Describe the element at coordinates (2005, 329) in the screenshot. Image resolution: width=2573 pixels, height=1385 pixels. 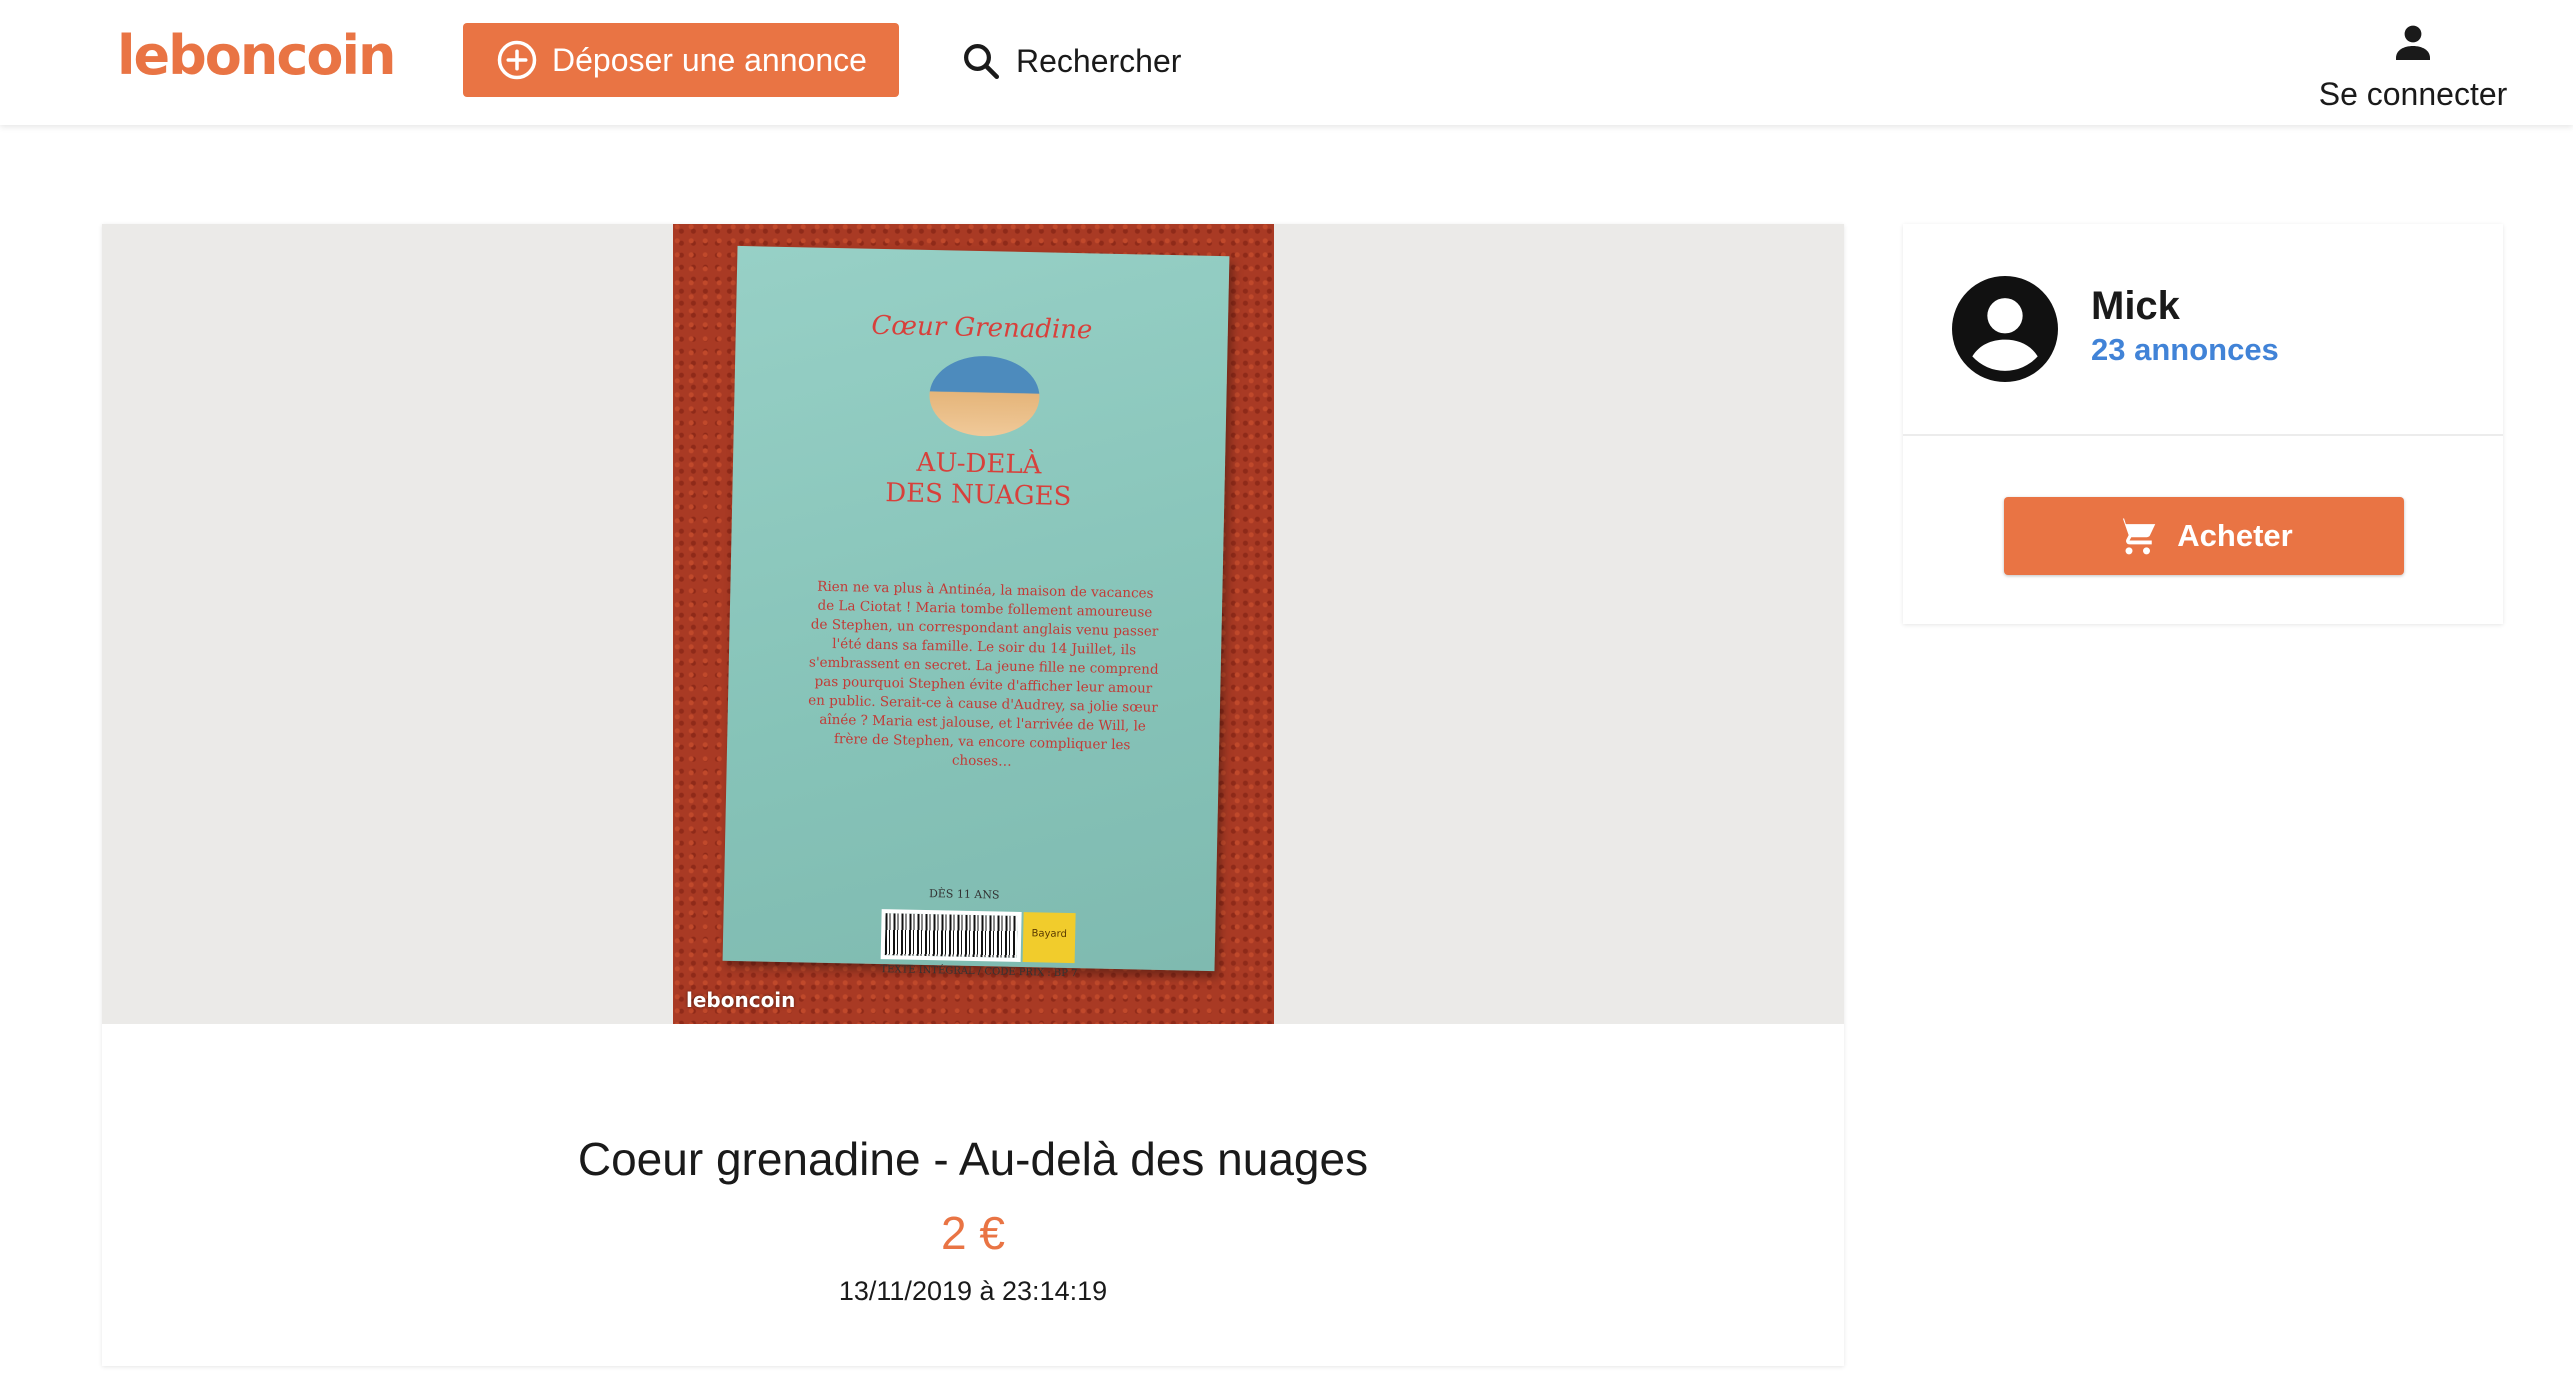
I see `account-circle-icon` at that location.